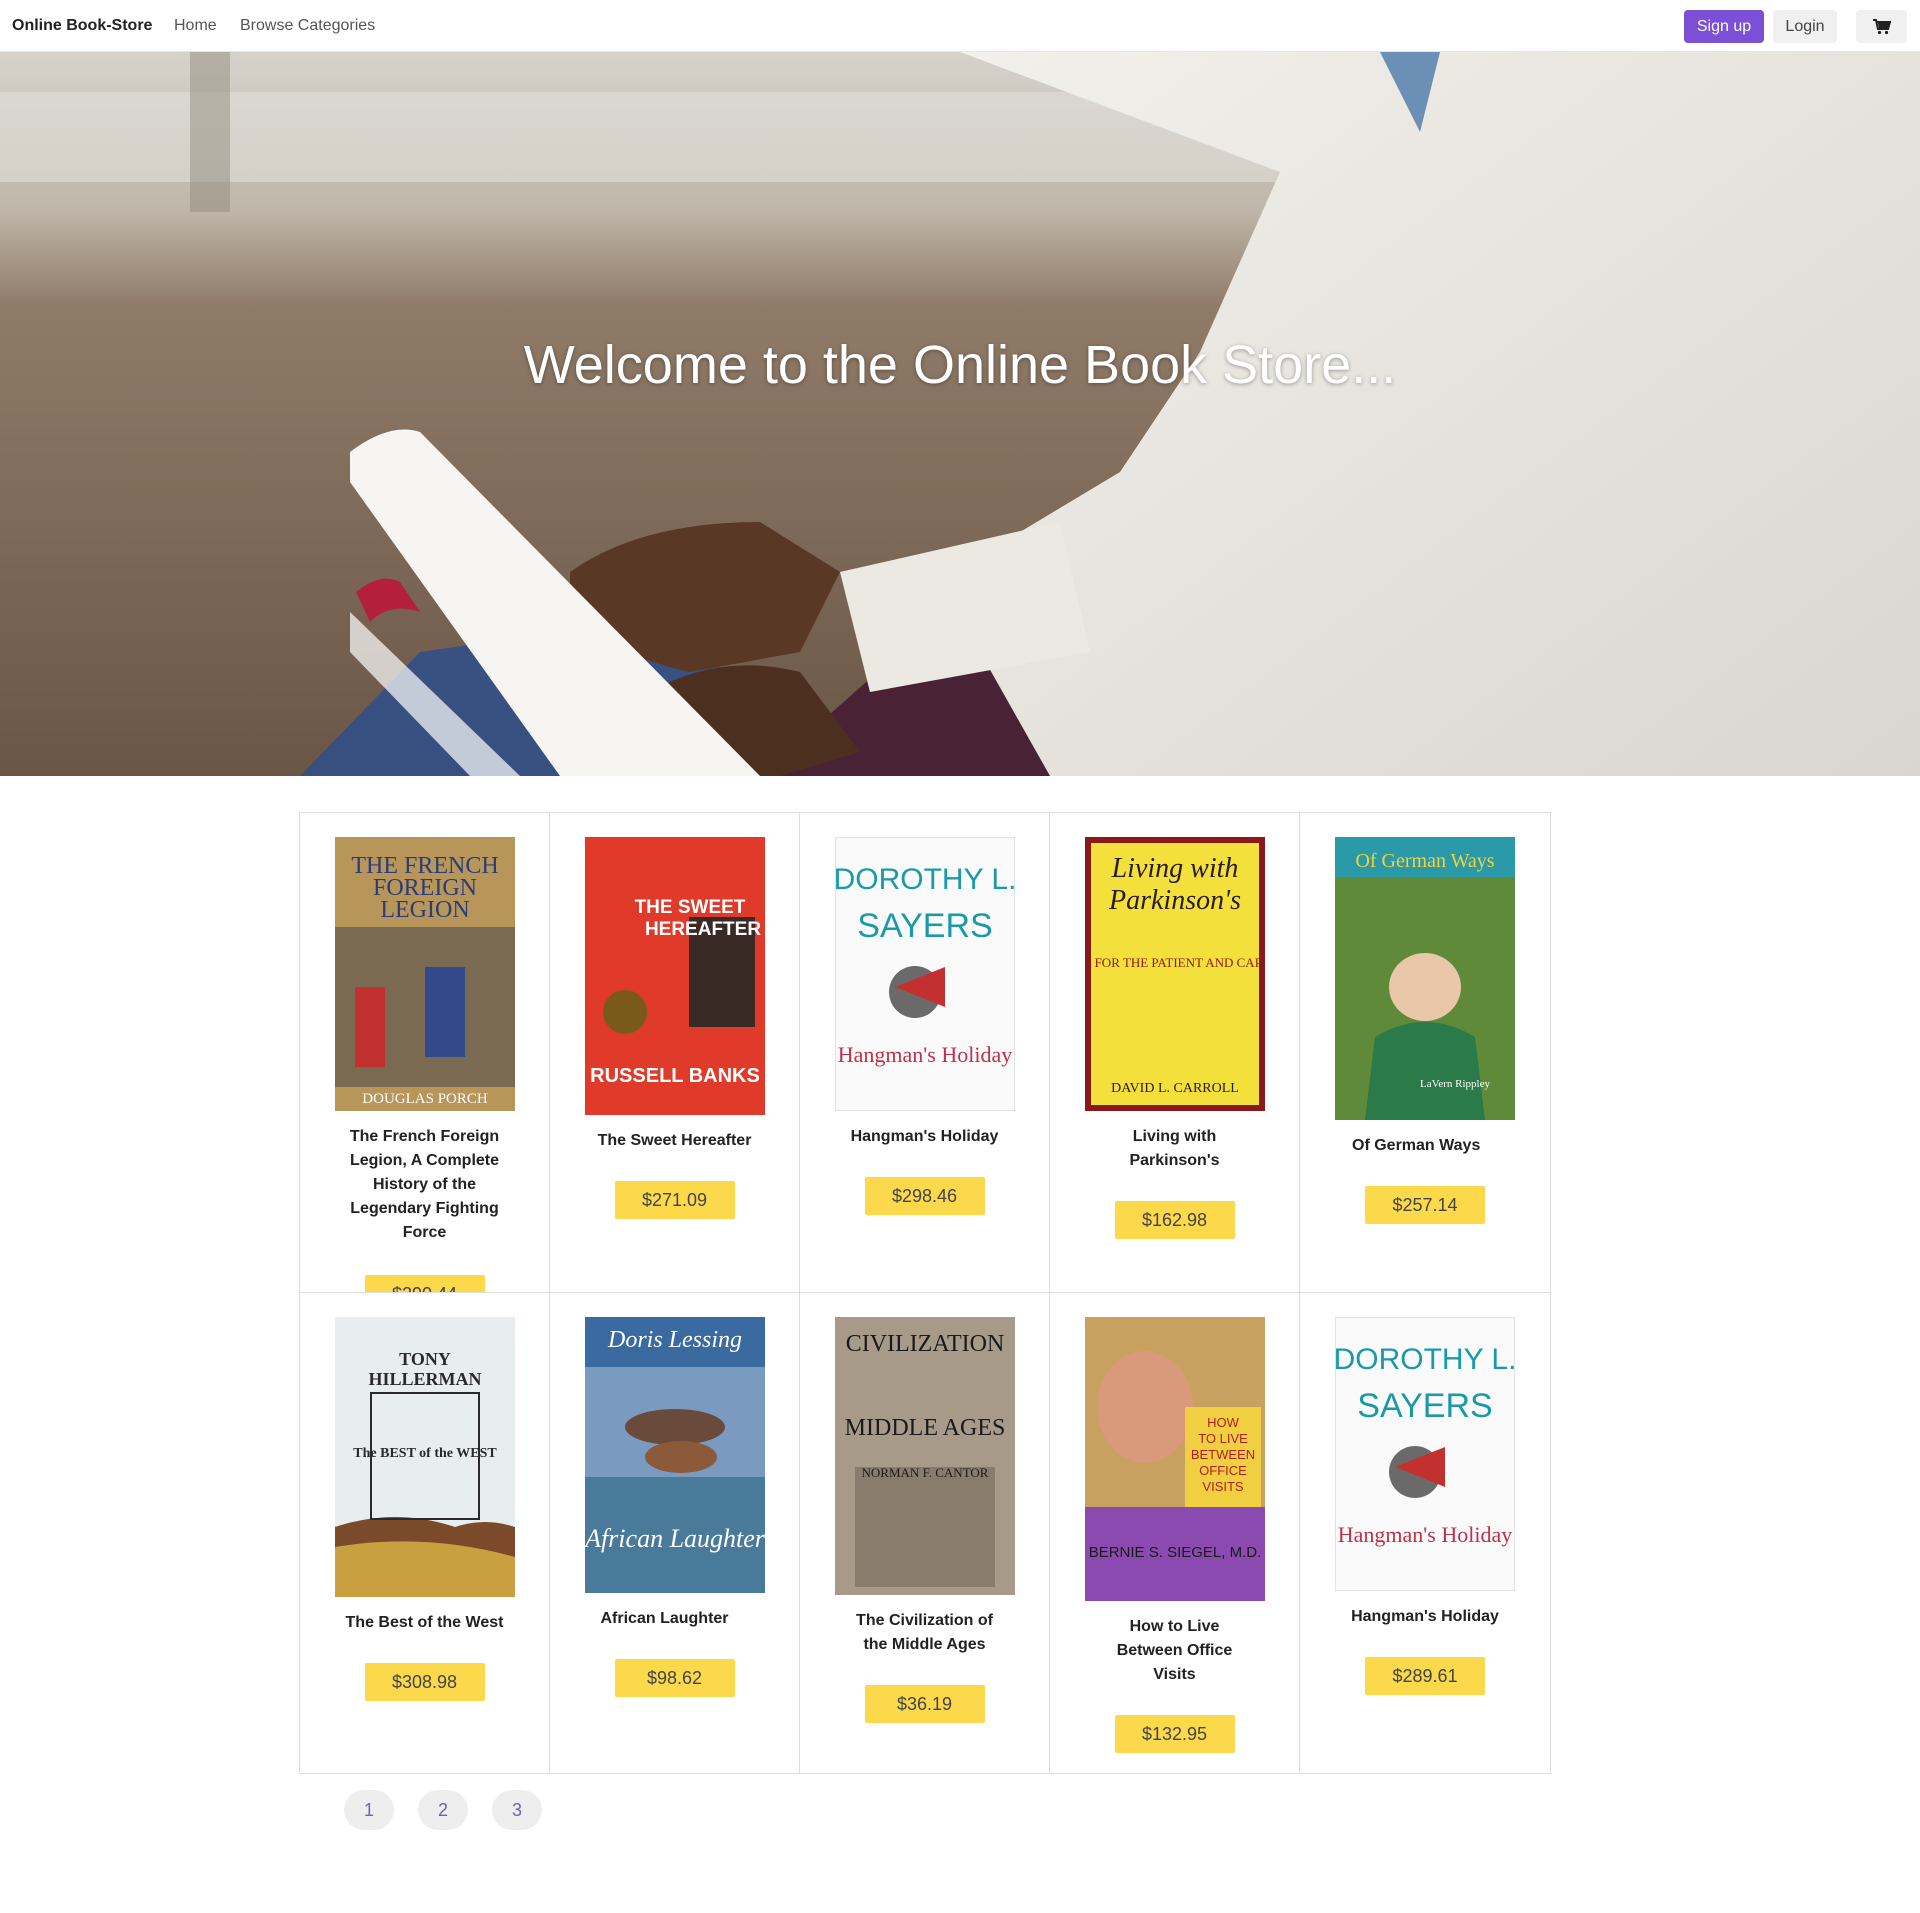 The height and width of the screenshot is (1913, 1920). What do you see at coordinates (924, 1196) in the screenshot?
I see `price-button: $298.46` at bounding box center [924, 1196].